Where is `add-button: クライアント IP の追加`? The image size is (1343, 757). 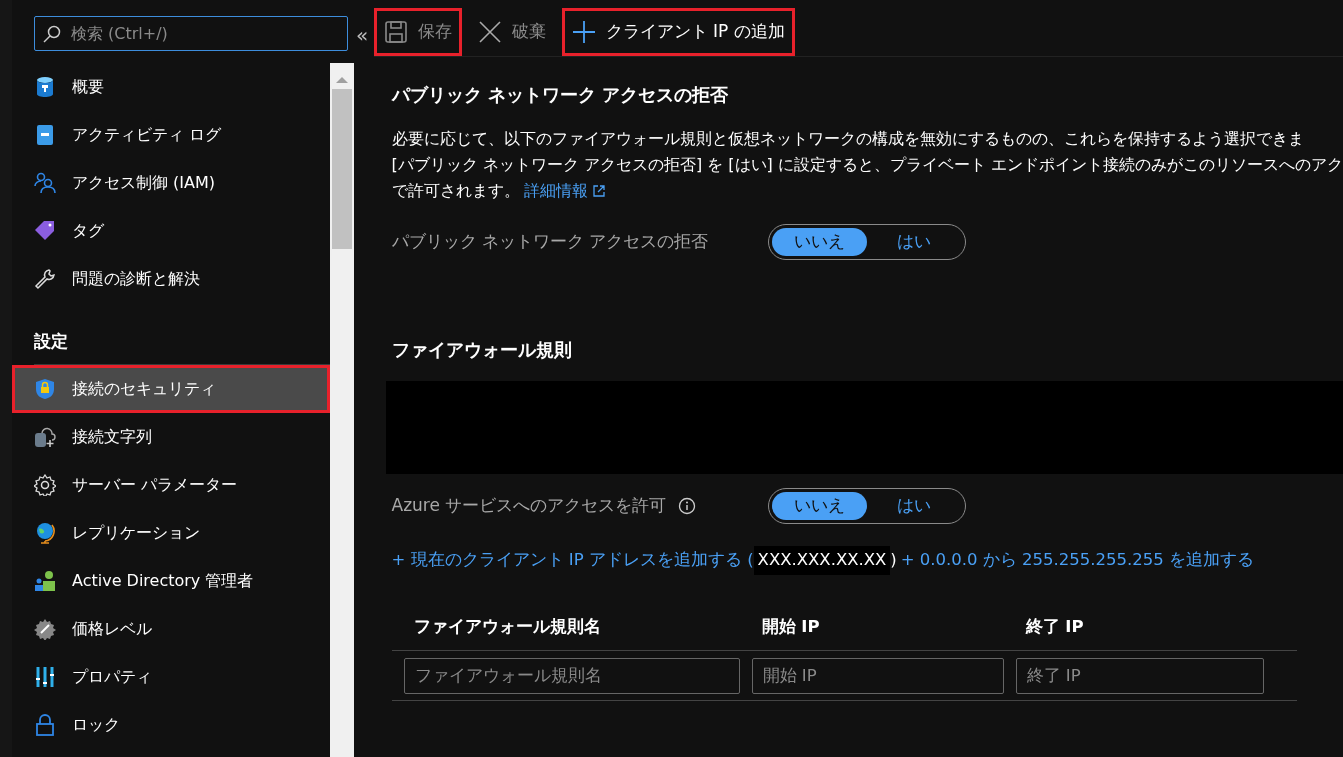
add-button: クライアント IP の追加 is located at coordinates (678, 32).